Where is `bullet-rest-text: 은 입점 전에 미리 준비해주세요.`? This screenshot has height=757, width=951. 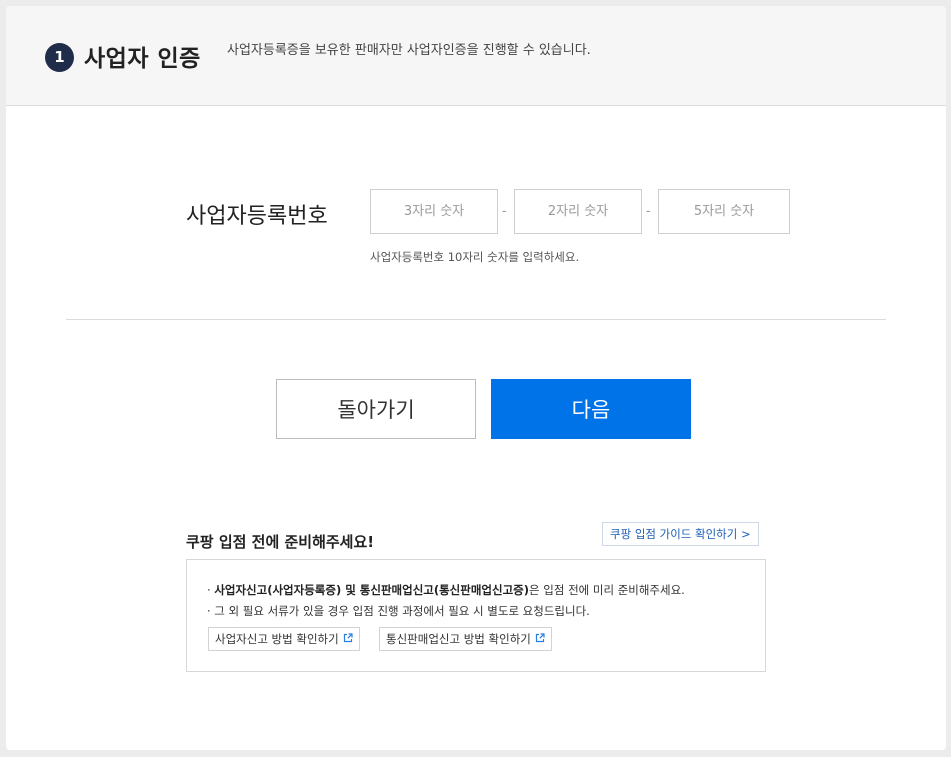 bullet-rest-text: 은 입점 전에 미리 준비해주세요. is located at coordinates (607, 590).